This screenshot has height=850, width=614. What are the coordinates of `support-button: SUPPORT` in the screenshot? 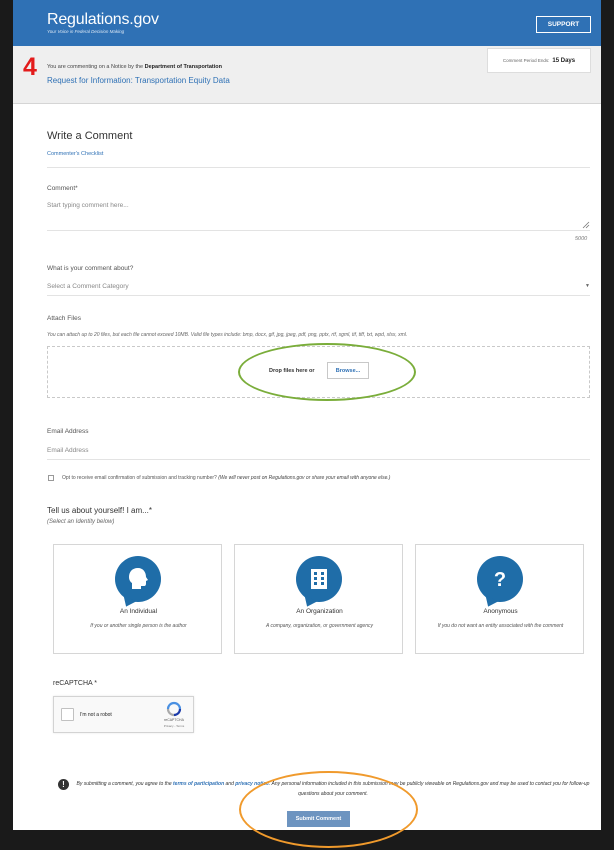 It's located at (563, 24).